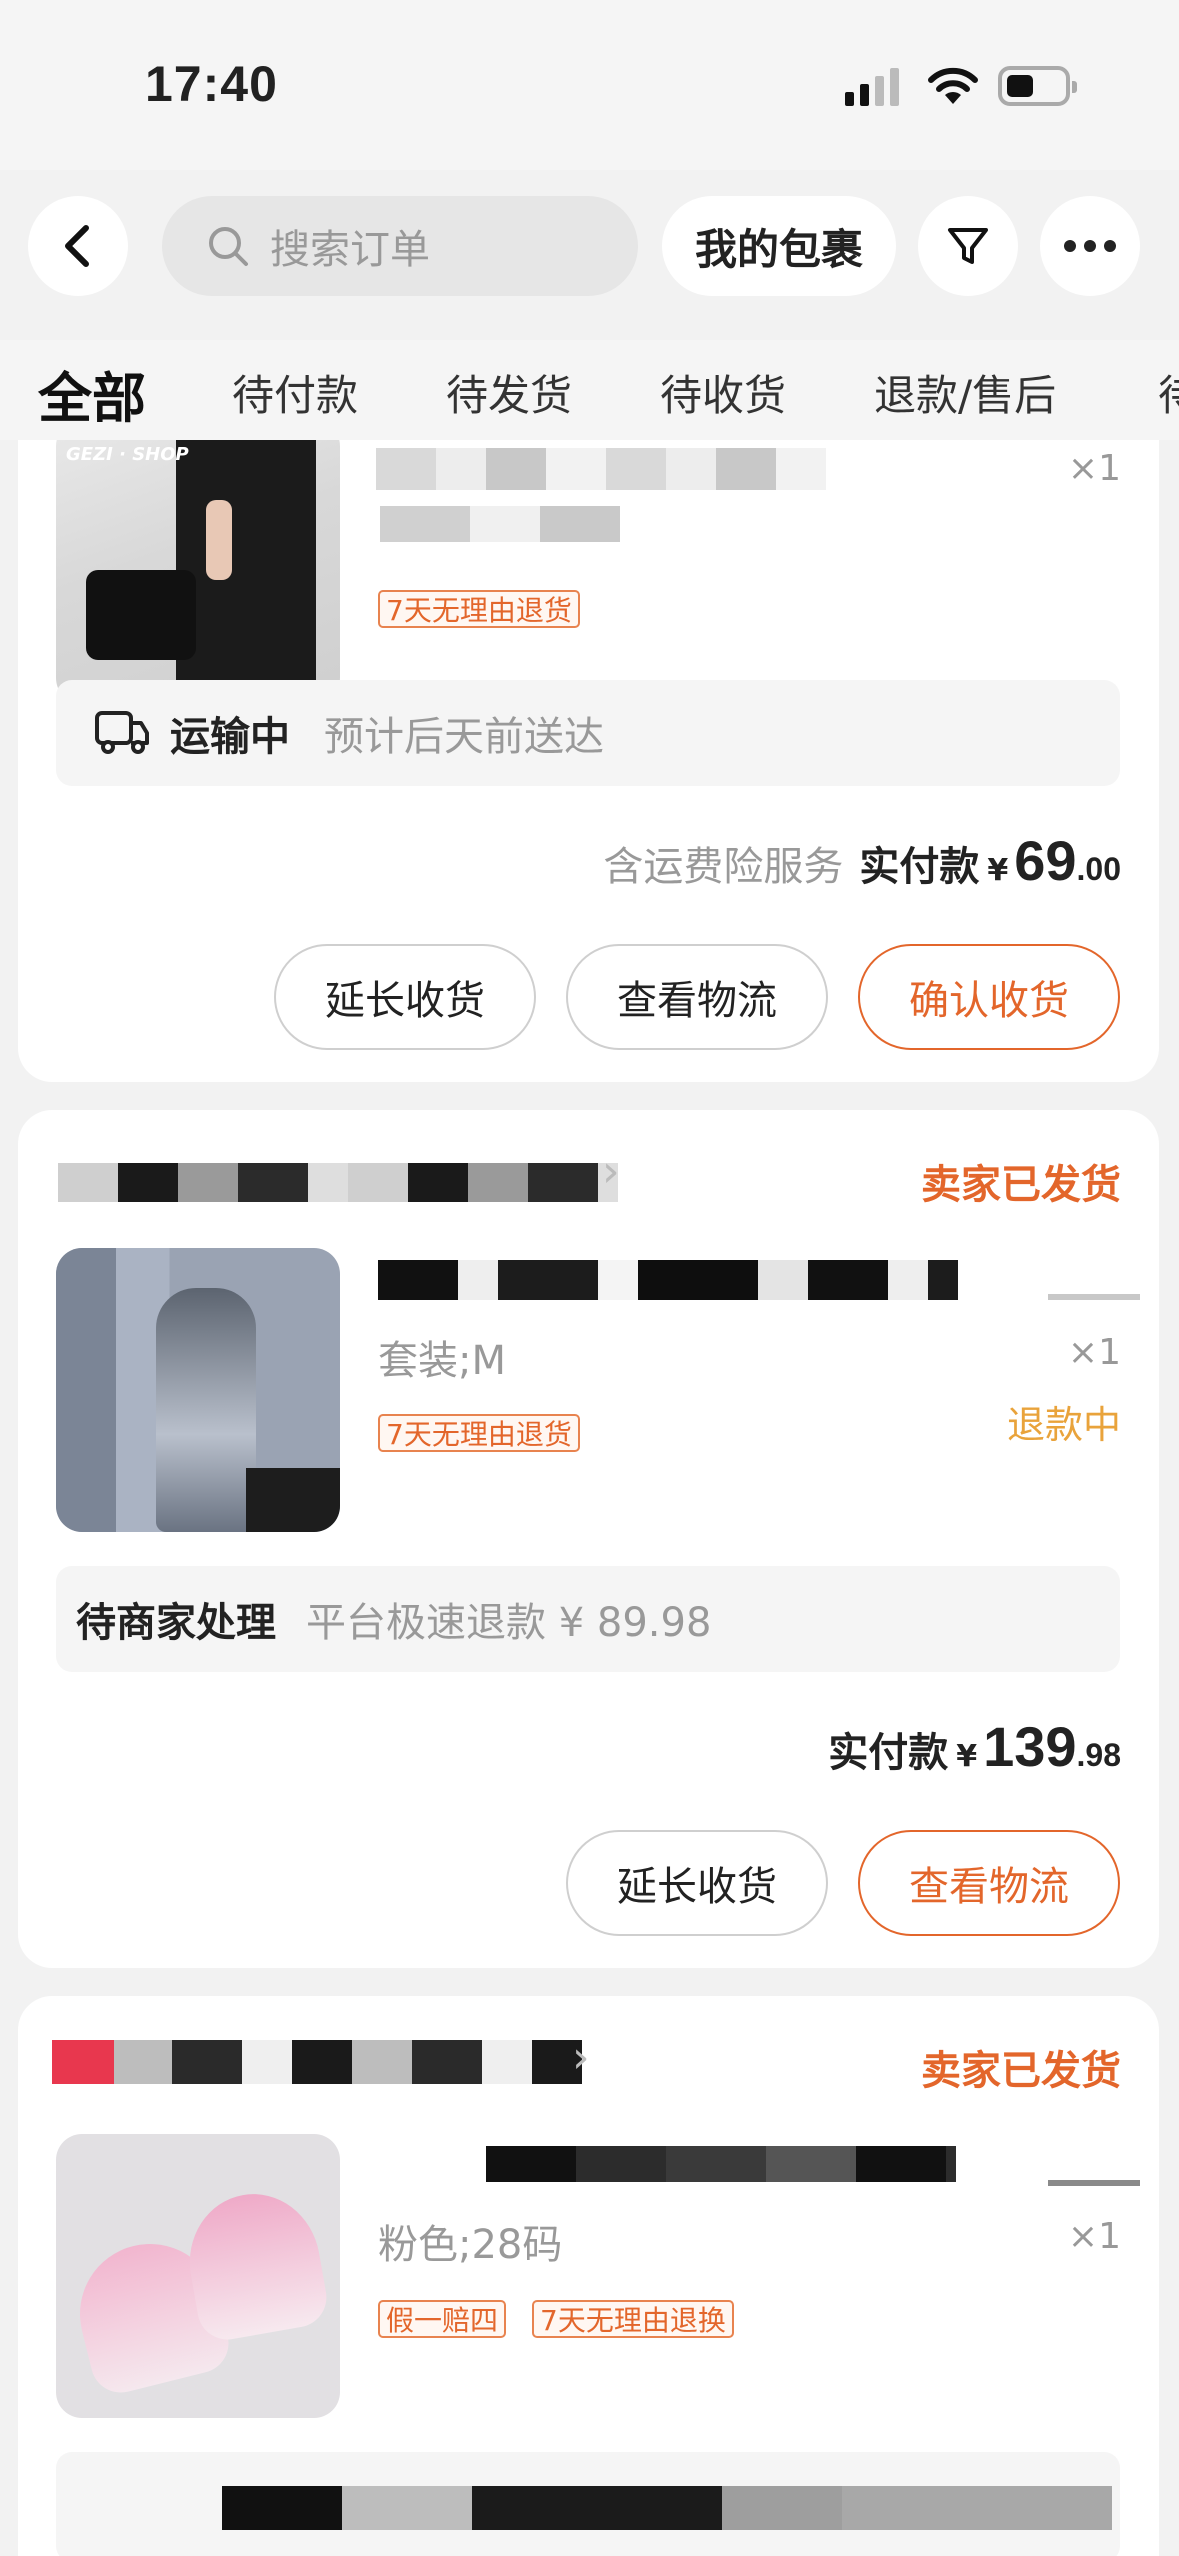 The height and width of the screenshot is (2556, 1179). Describe the element at coordinates (198, 572) in the screenshot. I see `product-thumbnail: GEZI · SHOP` at that location.